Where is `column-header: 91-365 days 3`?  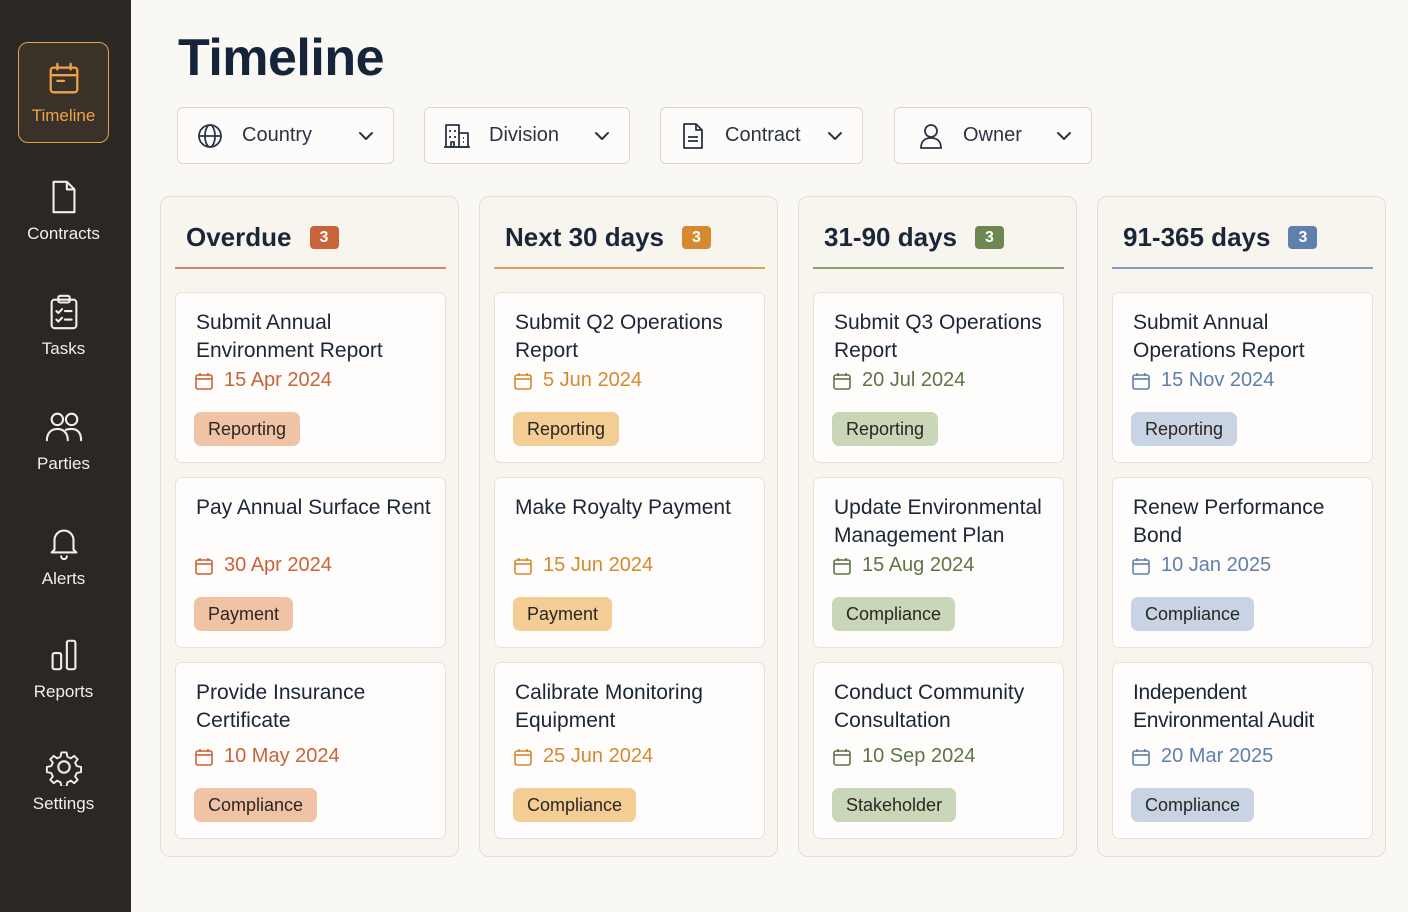
column-header: 91-365 days 3 is located at coordinates (1242, 233).